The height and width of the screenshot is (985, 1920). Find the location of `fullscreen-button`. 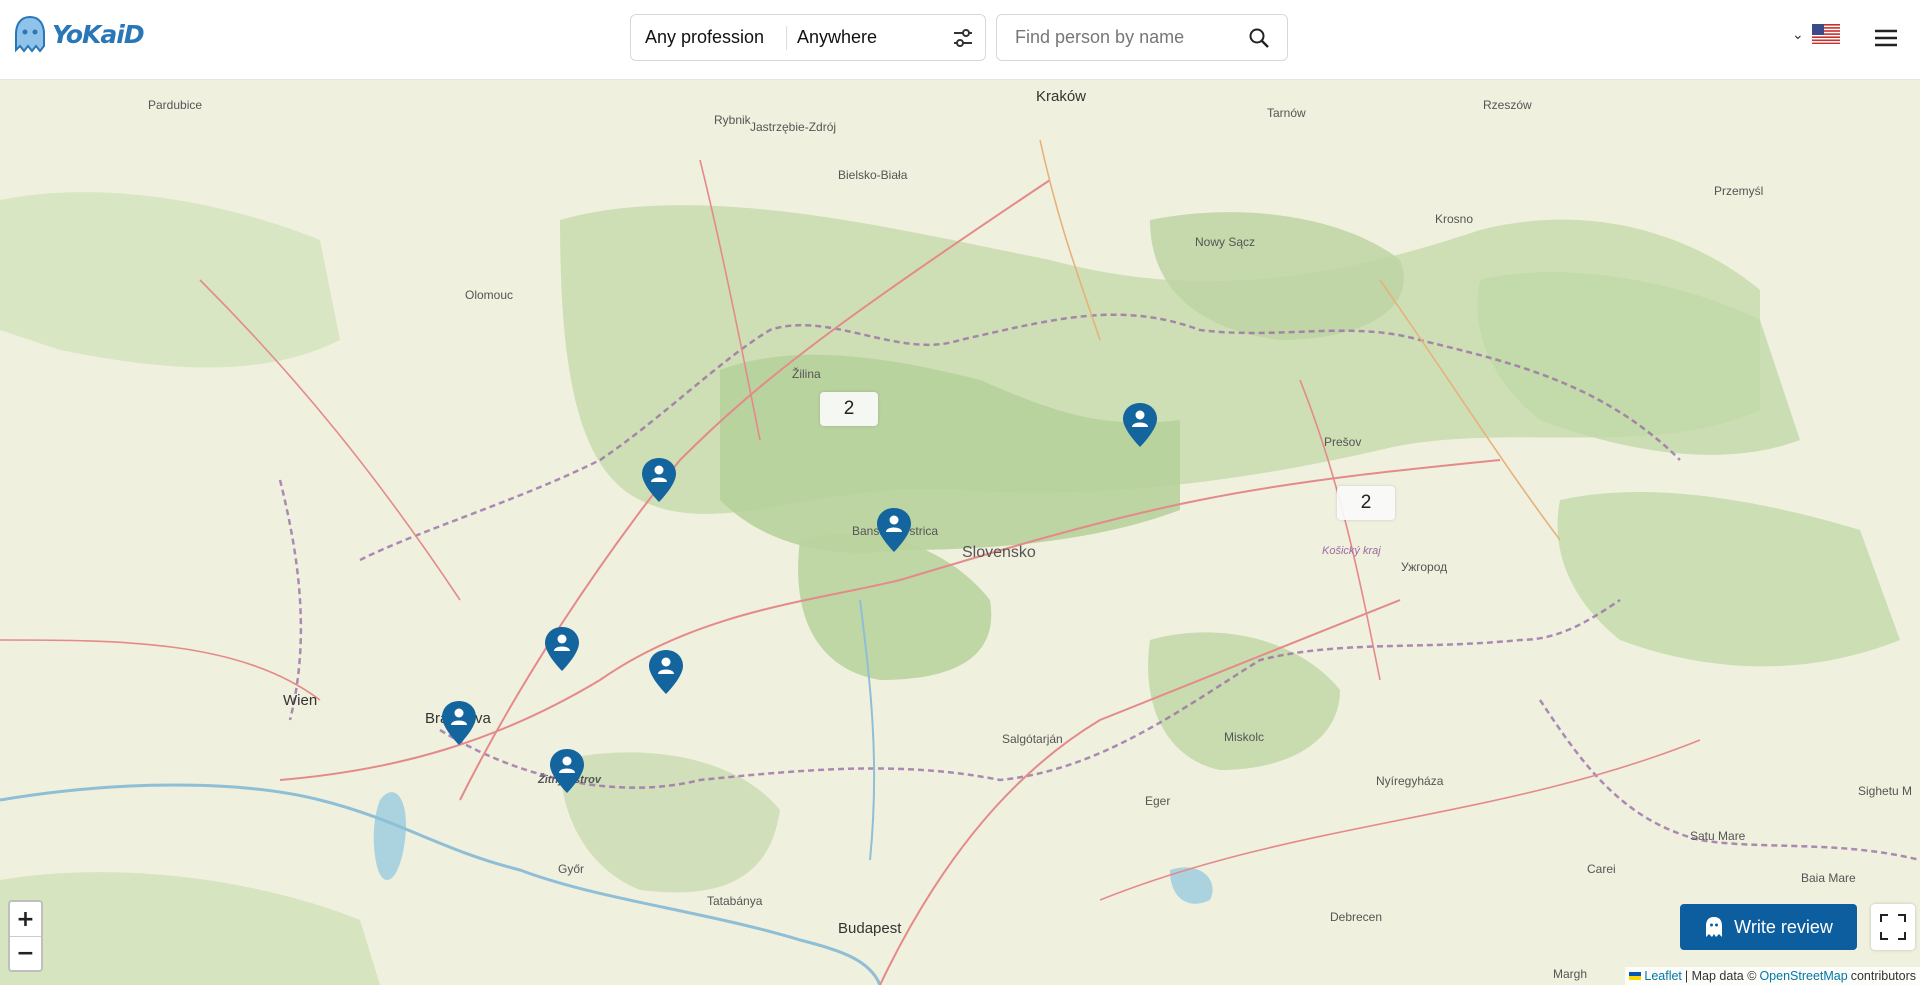

fullscreen-button is located at coordinates (1893, 927).